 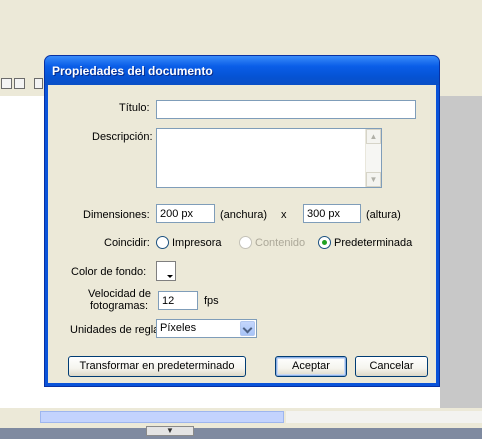 What do you see at coordinates (383, 215) in the screenshot?
I see `height-unit-label: (altura)` at bounding box center [383, 215].